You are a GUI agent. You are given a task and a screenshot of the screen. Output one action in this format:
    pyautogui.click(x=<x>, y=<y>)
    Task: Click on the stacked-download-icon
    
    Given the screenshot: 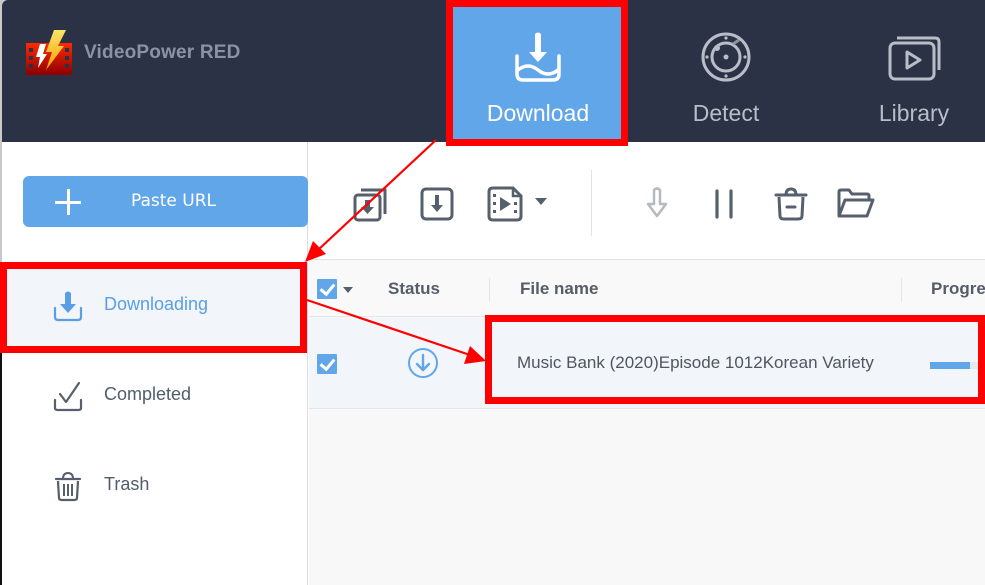 What is the action you would take?
    pyautogui.click(x=371, y=204)
    